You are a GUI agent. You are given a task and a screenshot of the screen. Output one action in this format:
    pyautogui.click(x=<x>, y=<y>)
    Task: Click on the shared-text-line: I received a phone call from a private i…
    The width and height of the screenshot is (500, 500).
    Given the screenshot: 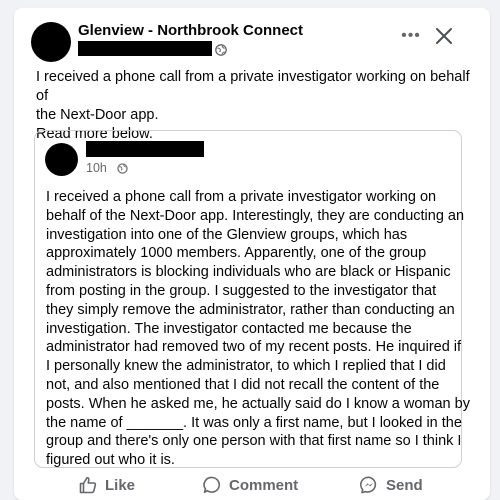 What is the action you would take?
    pyautogui.click(x=241, y=197)
    